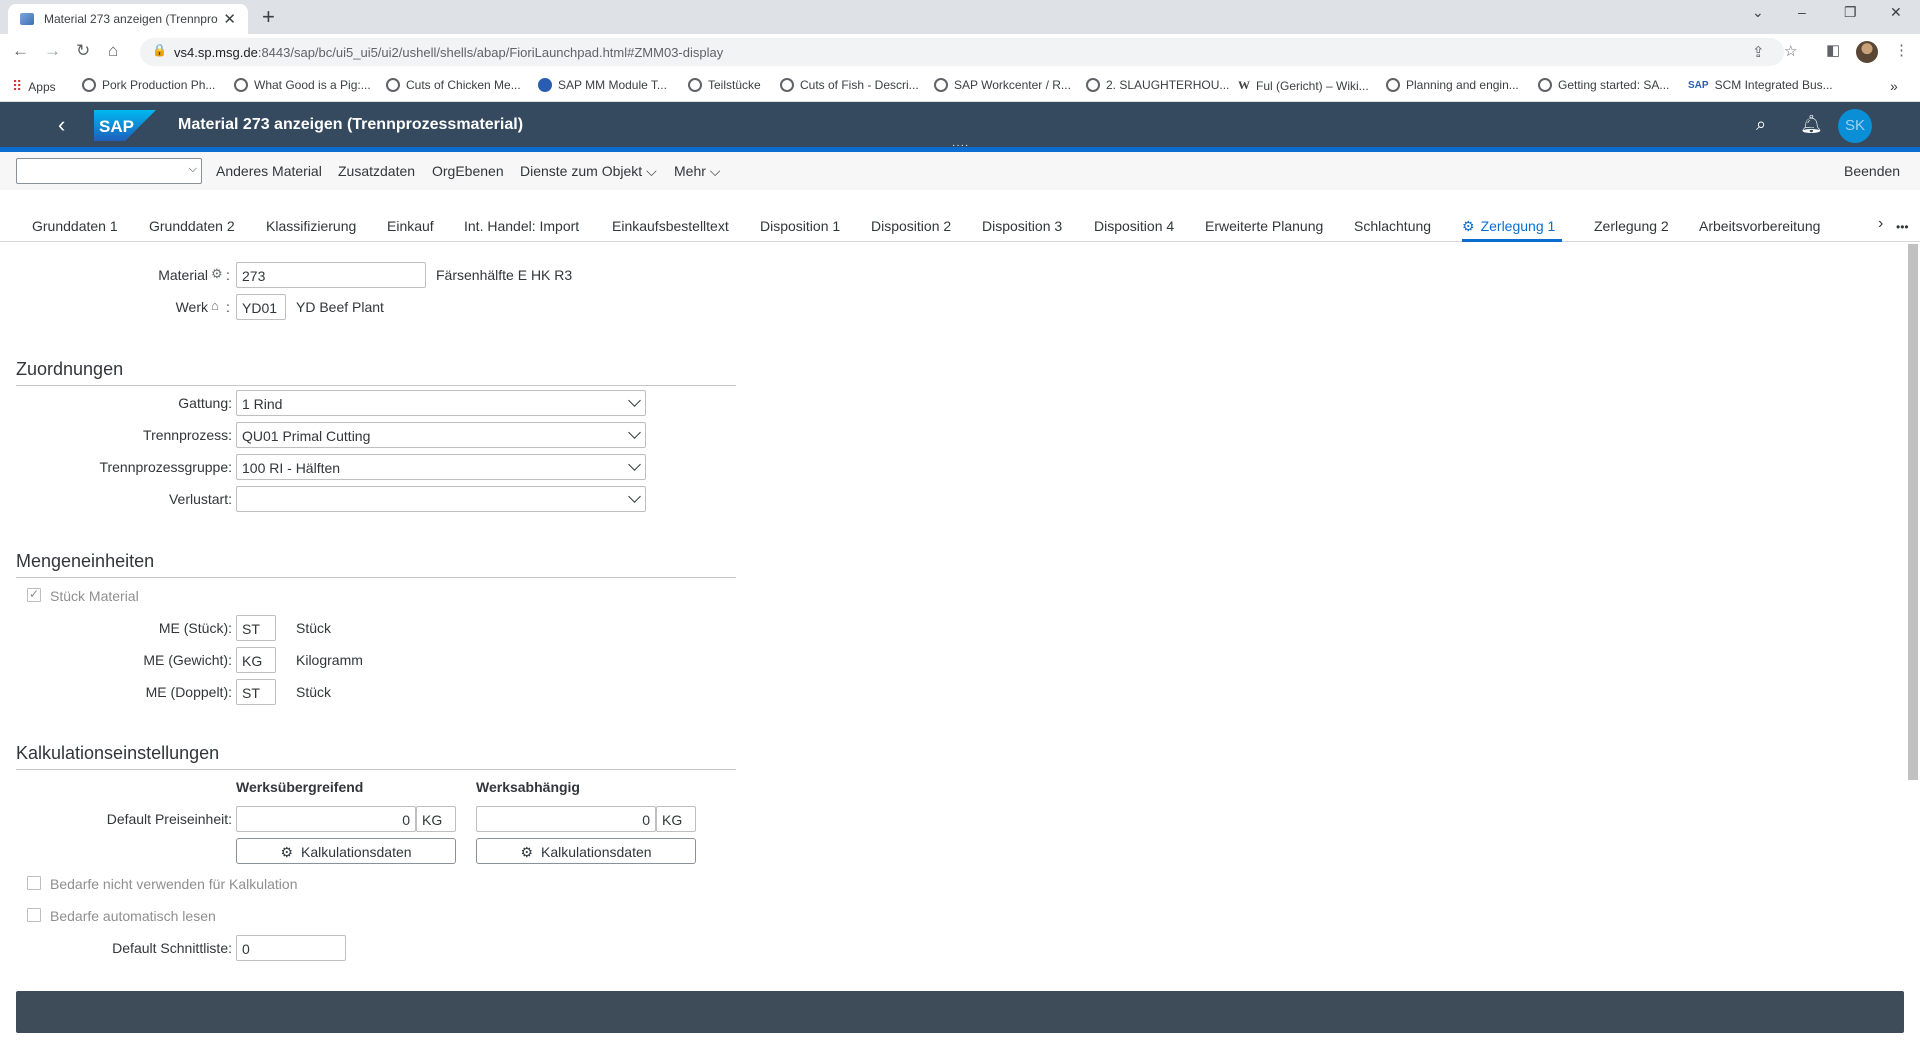 The width and height of the screenshot is (1920, 1040). I want to click on sidepanel-icon: ◧, so click(1833, 50).